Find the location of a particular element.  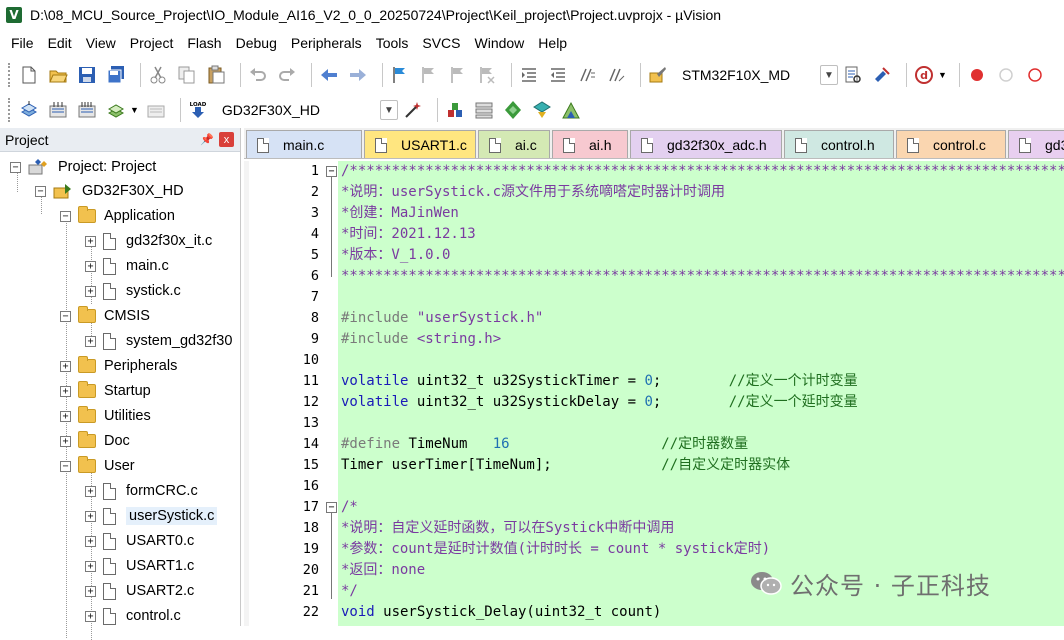

debug-session-icon: d is located at coordinates (924, 75).